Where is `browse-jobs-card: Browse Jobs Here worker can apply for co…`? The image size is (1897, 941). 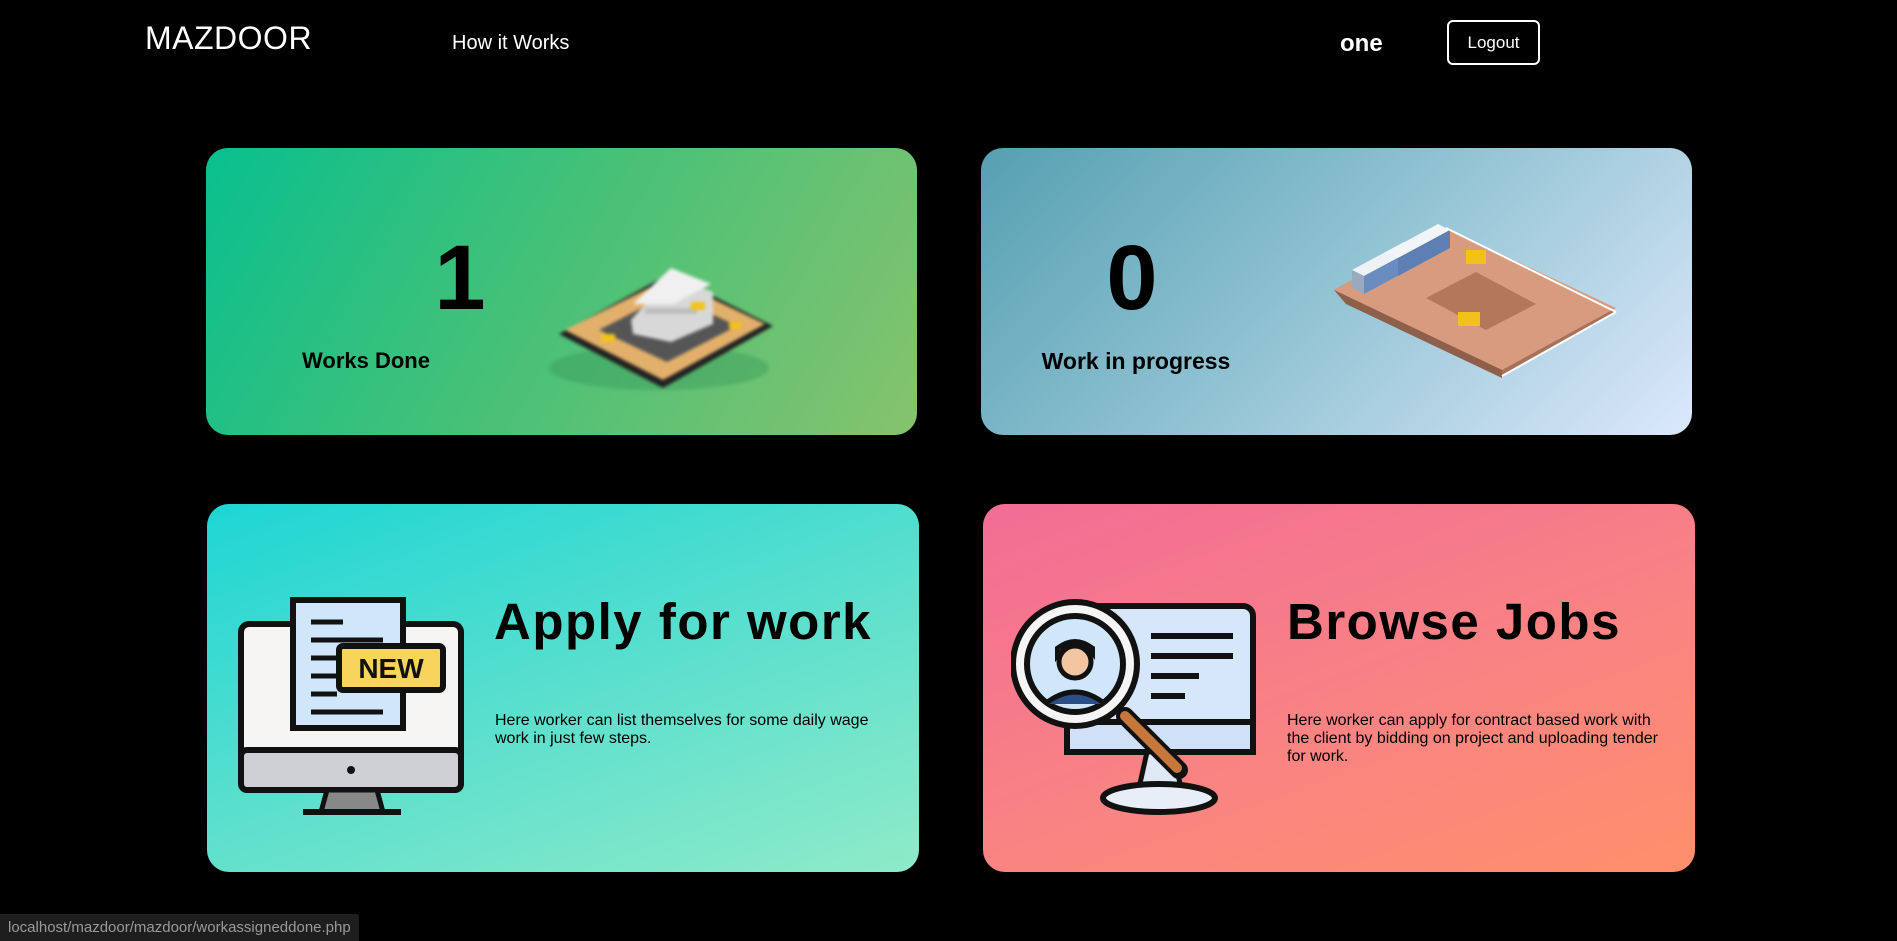
browse-jobs-card: Browse Jobs Here worker can apply for co… is located at coordinates (1339, 688).